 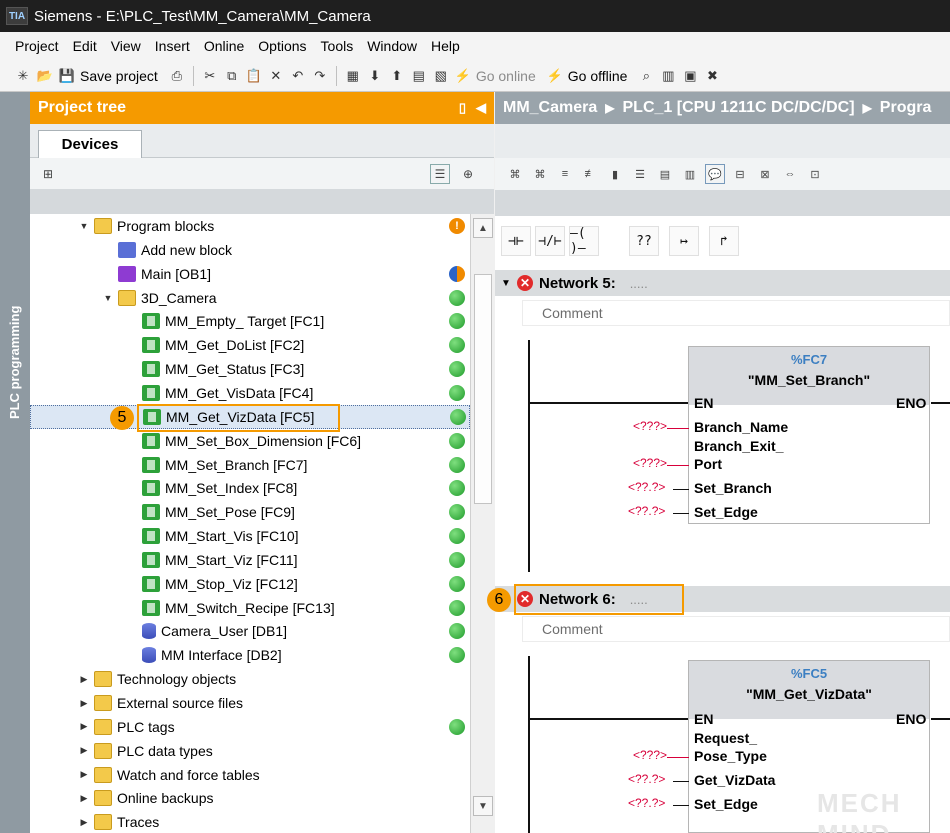 What do you see at coordinates (740, 174) in the screenshot?
I see `absolute-address-icon: ⊟` at bounding box center [740, 174].